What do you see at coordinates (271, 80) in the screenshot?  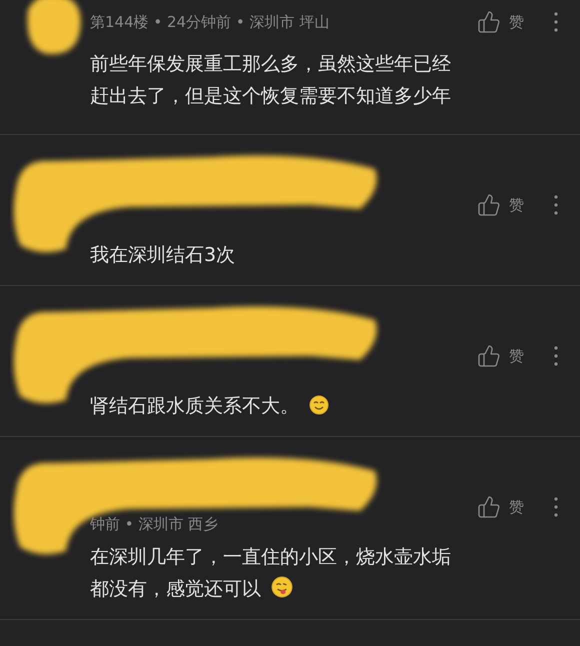 I see `comment-text: 前些年保发展重工那么多，虽然这些年已经赶出去了，但是这个恢复需要不知道多少年` at bounding box center [271, 80].